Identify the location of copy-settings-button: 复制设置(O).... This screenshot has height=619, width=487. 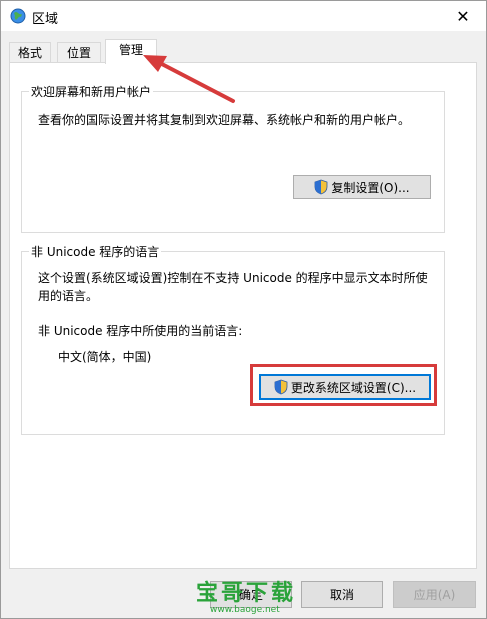
(362, 187).